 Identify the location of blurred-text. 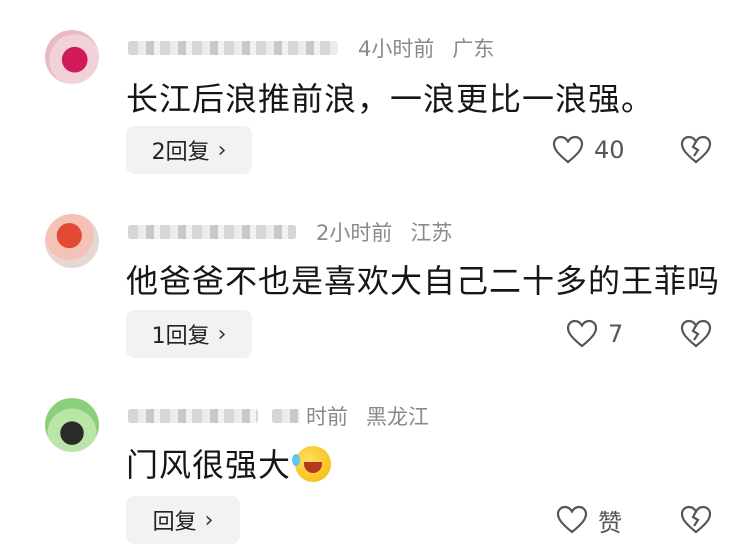
(286, 416).